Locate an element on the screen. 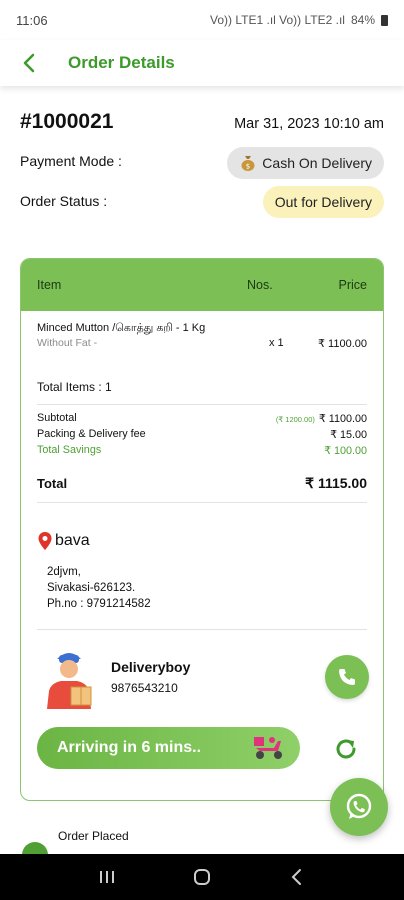 This screenshot has width=404, height=900. whatsapp-icon is located at coordinates (359, 806).